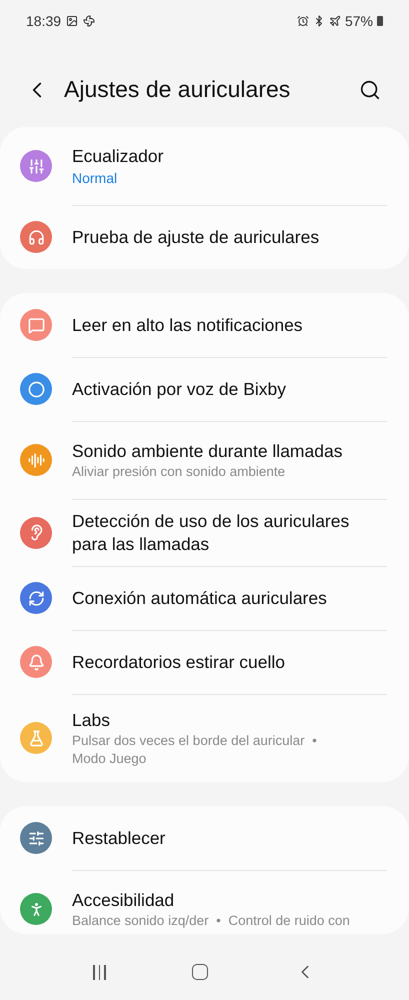 This screenshot has width=409, height=1000. I want to click on battery-icon, so click(380, 21).